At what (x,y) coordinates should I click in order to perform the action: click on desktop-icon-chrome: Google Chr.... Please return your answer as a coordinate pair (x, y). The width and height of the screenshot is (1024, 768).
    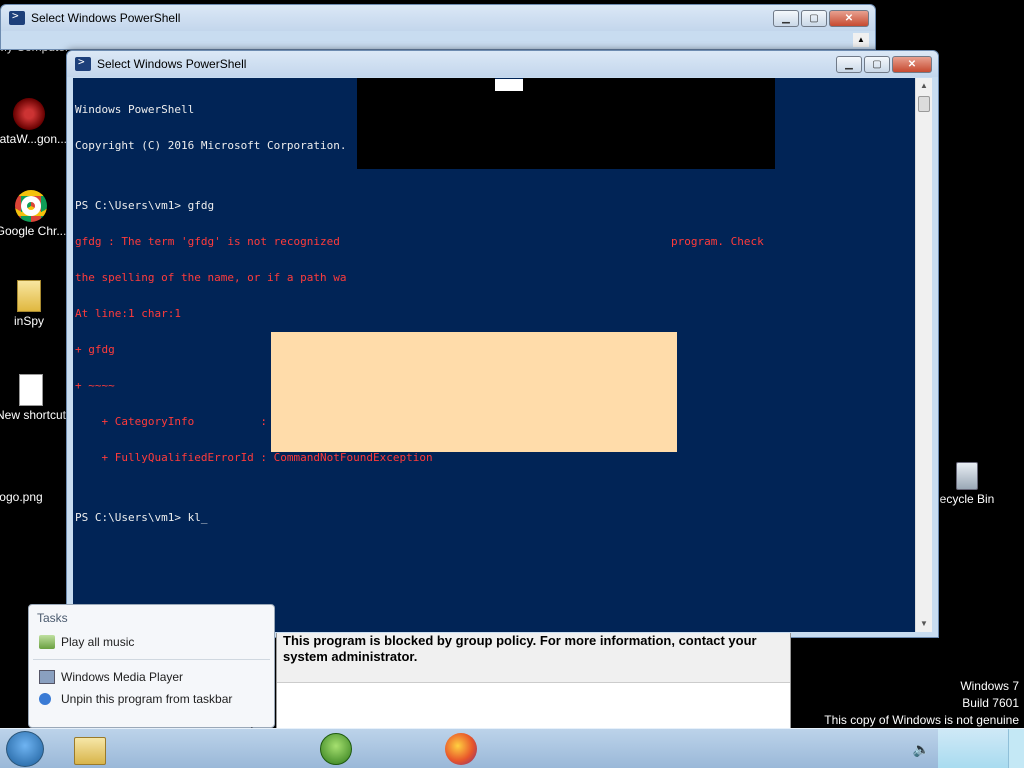
    Looking at the image, I should click on (38, 214).